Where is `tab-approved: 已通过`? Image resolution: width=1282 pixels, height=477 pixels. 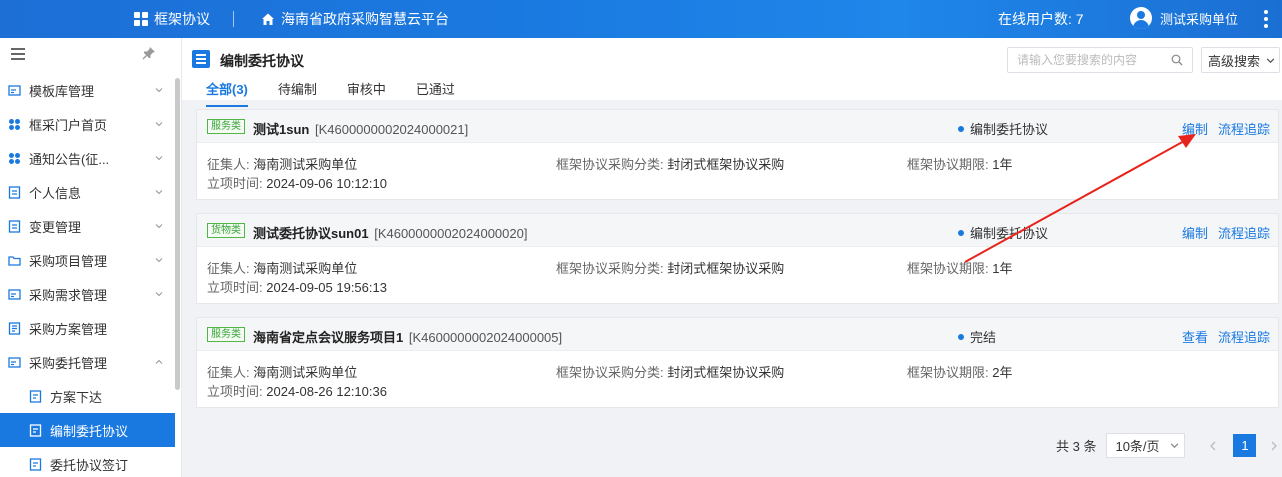 tab-approved: 已通过 is located at coordinates (435, 90).